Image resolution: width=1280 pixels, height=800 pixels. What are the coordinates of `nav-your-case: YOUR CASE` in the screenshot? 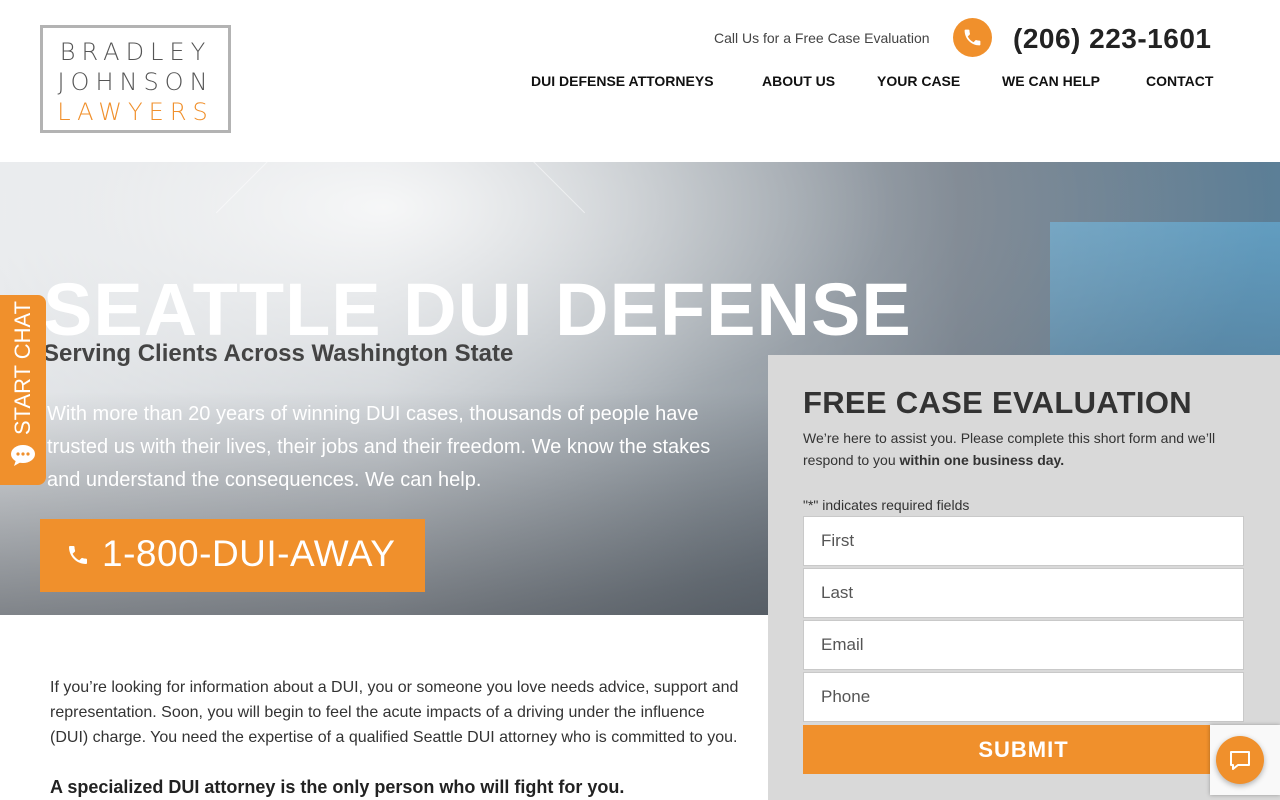 It's located at (918, 81).